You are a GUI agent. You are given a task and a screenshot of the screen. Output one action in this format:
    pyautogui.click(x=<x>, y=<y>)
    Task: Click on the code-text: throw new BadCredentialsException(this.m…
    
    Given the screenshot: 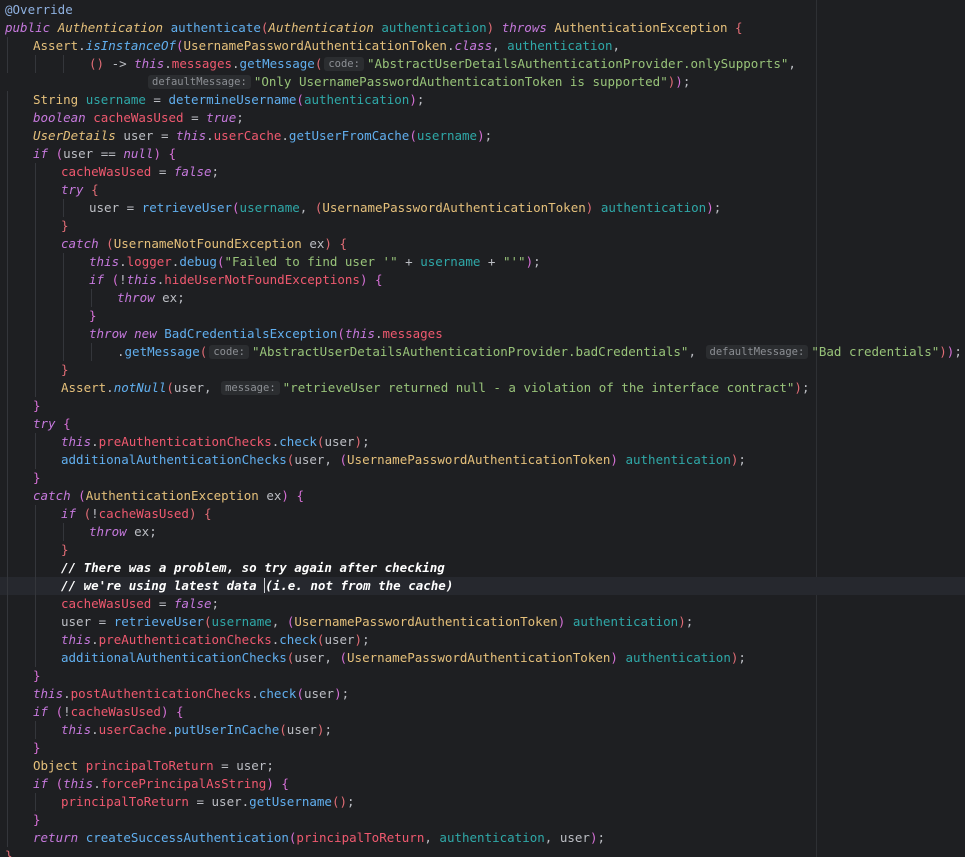 What is the action you would take?
    pyautogui.click(x=266, y=334)
    